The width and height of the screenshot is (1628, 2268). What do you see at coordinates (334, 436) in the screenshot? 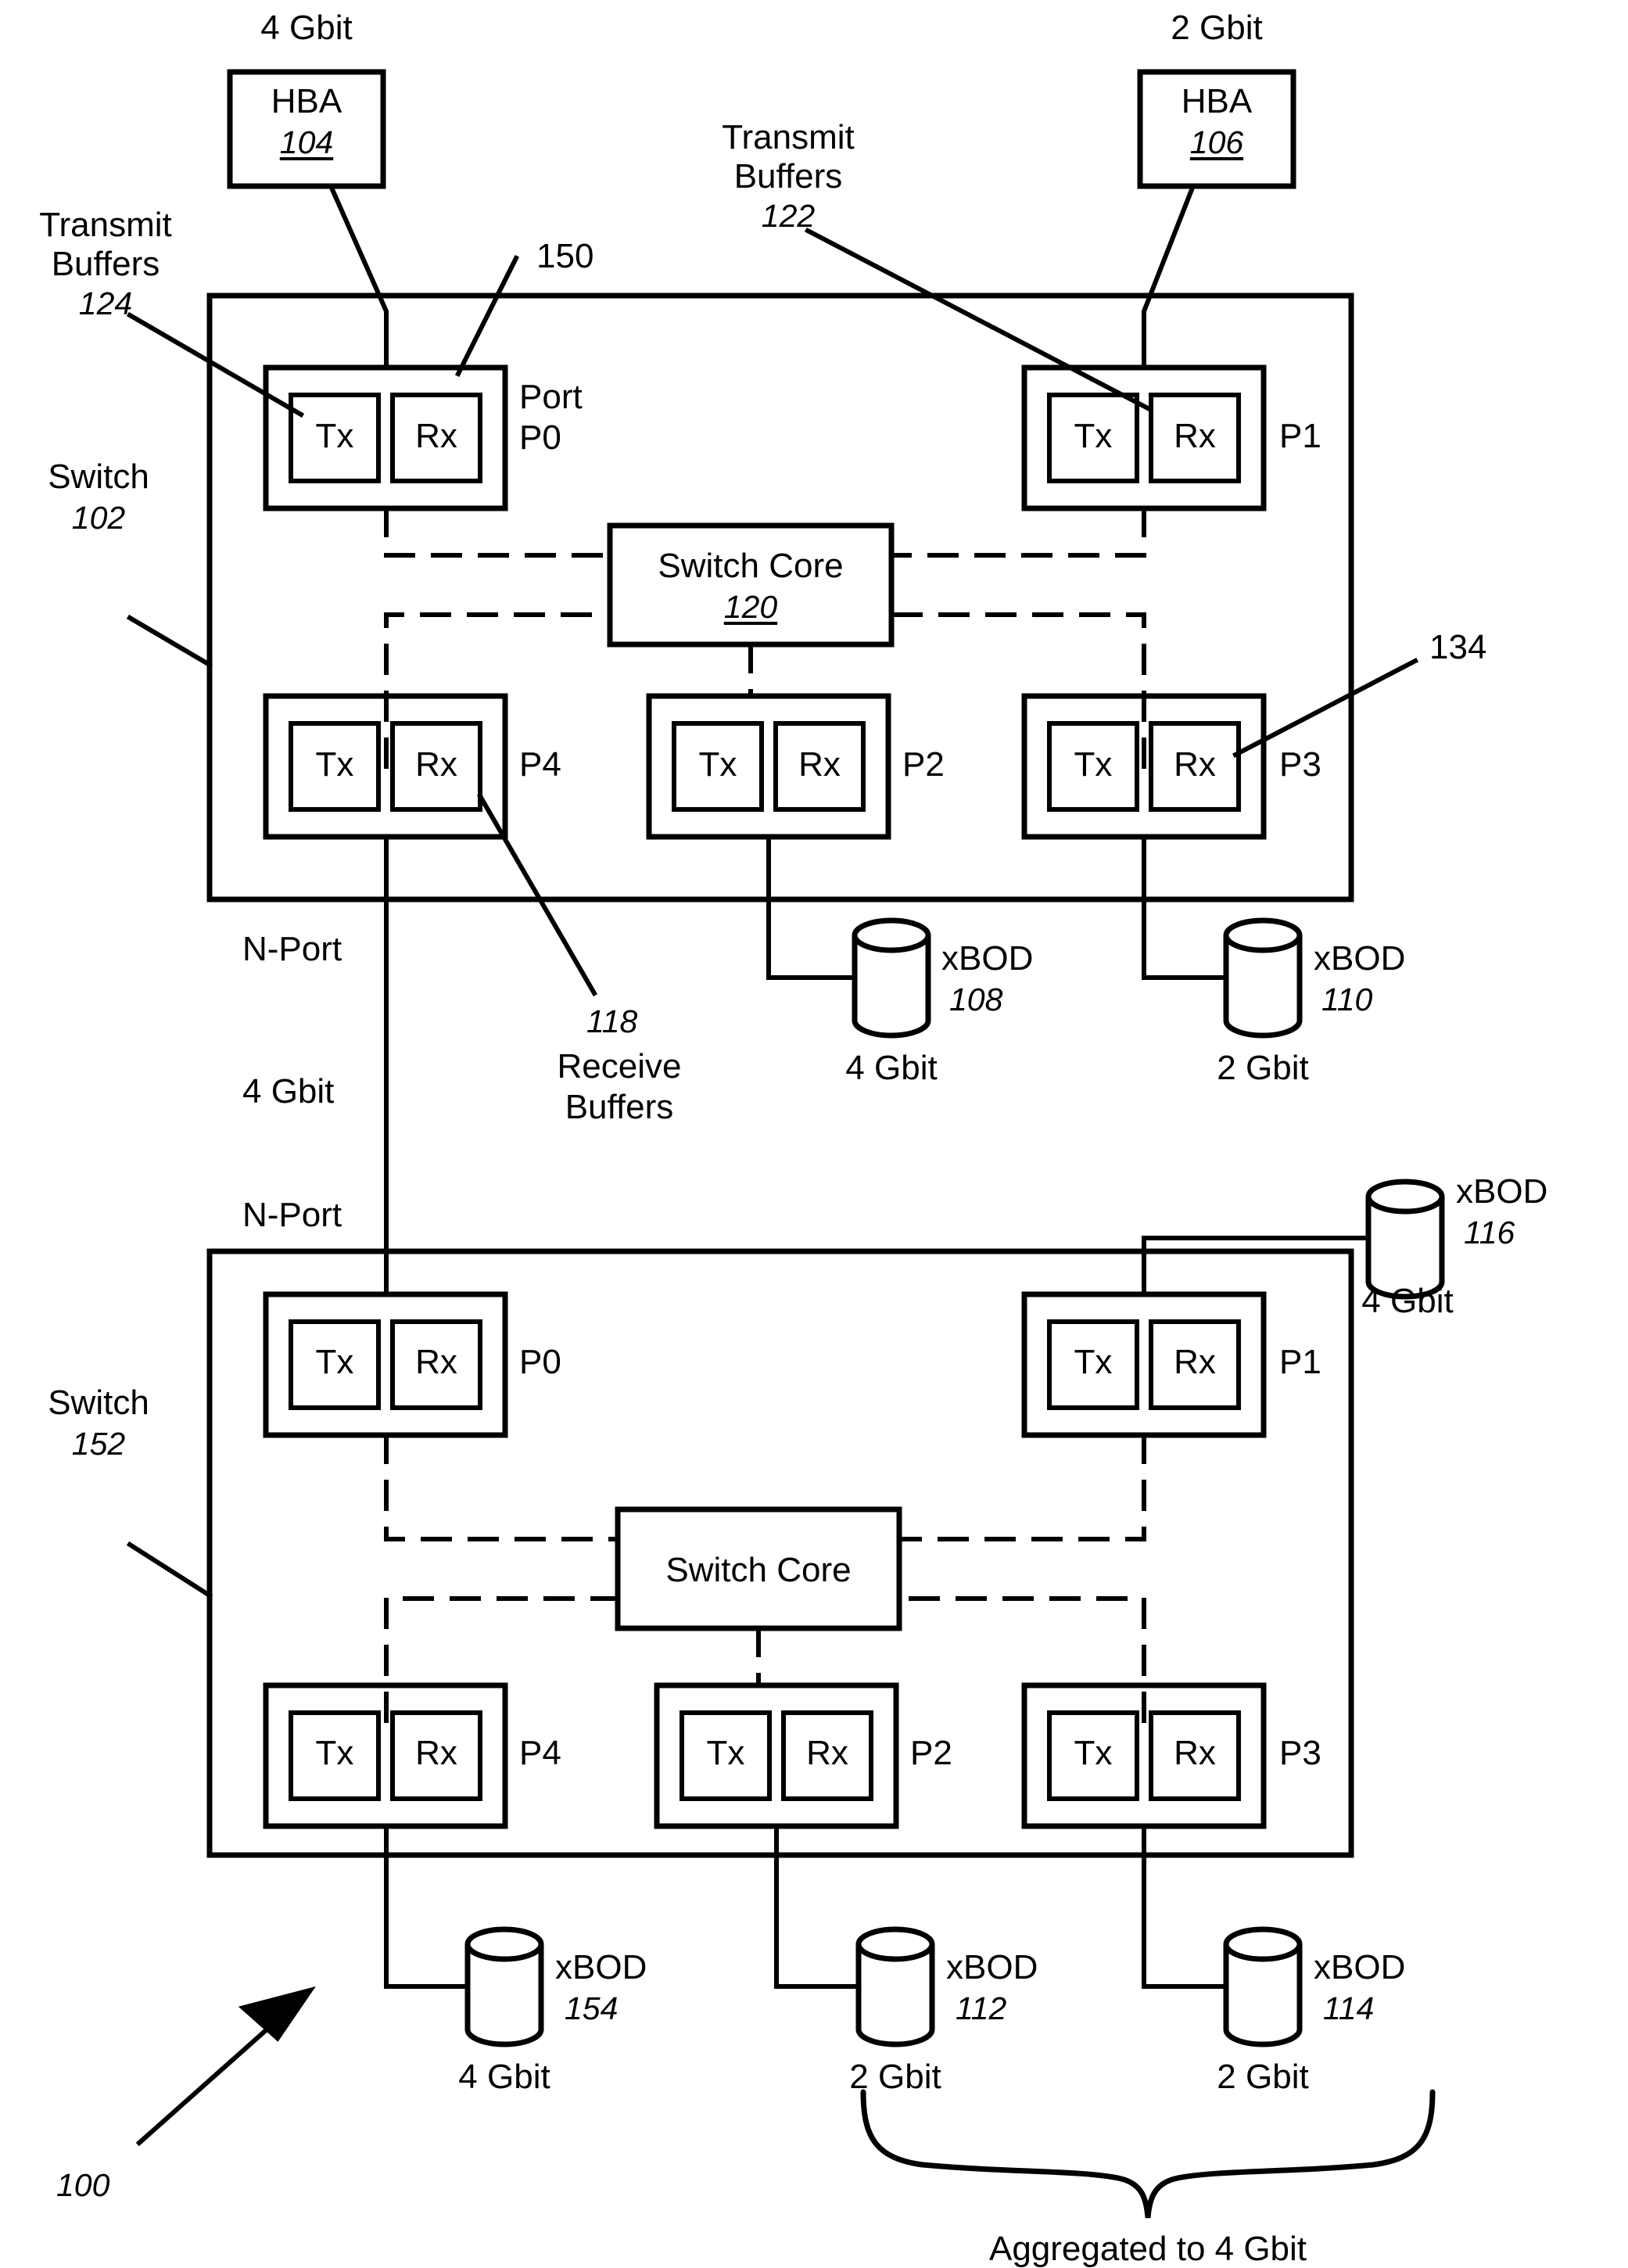
I see `port-p0-tx-label: Tx` at bounding box center [334, 436].